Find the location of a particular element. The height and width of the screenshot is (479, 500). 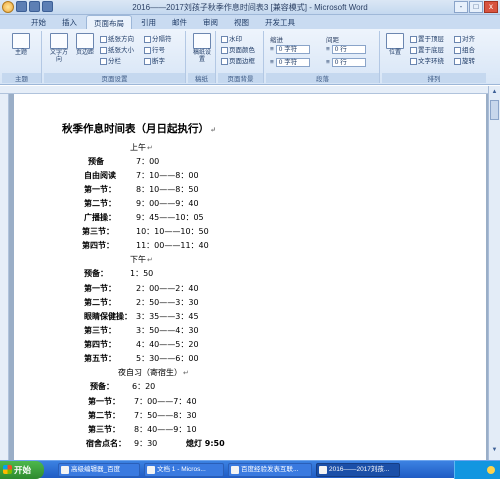

bring-to-front-icon is located at coordinates (413, 39).